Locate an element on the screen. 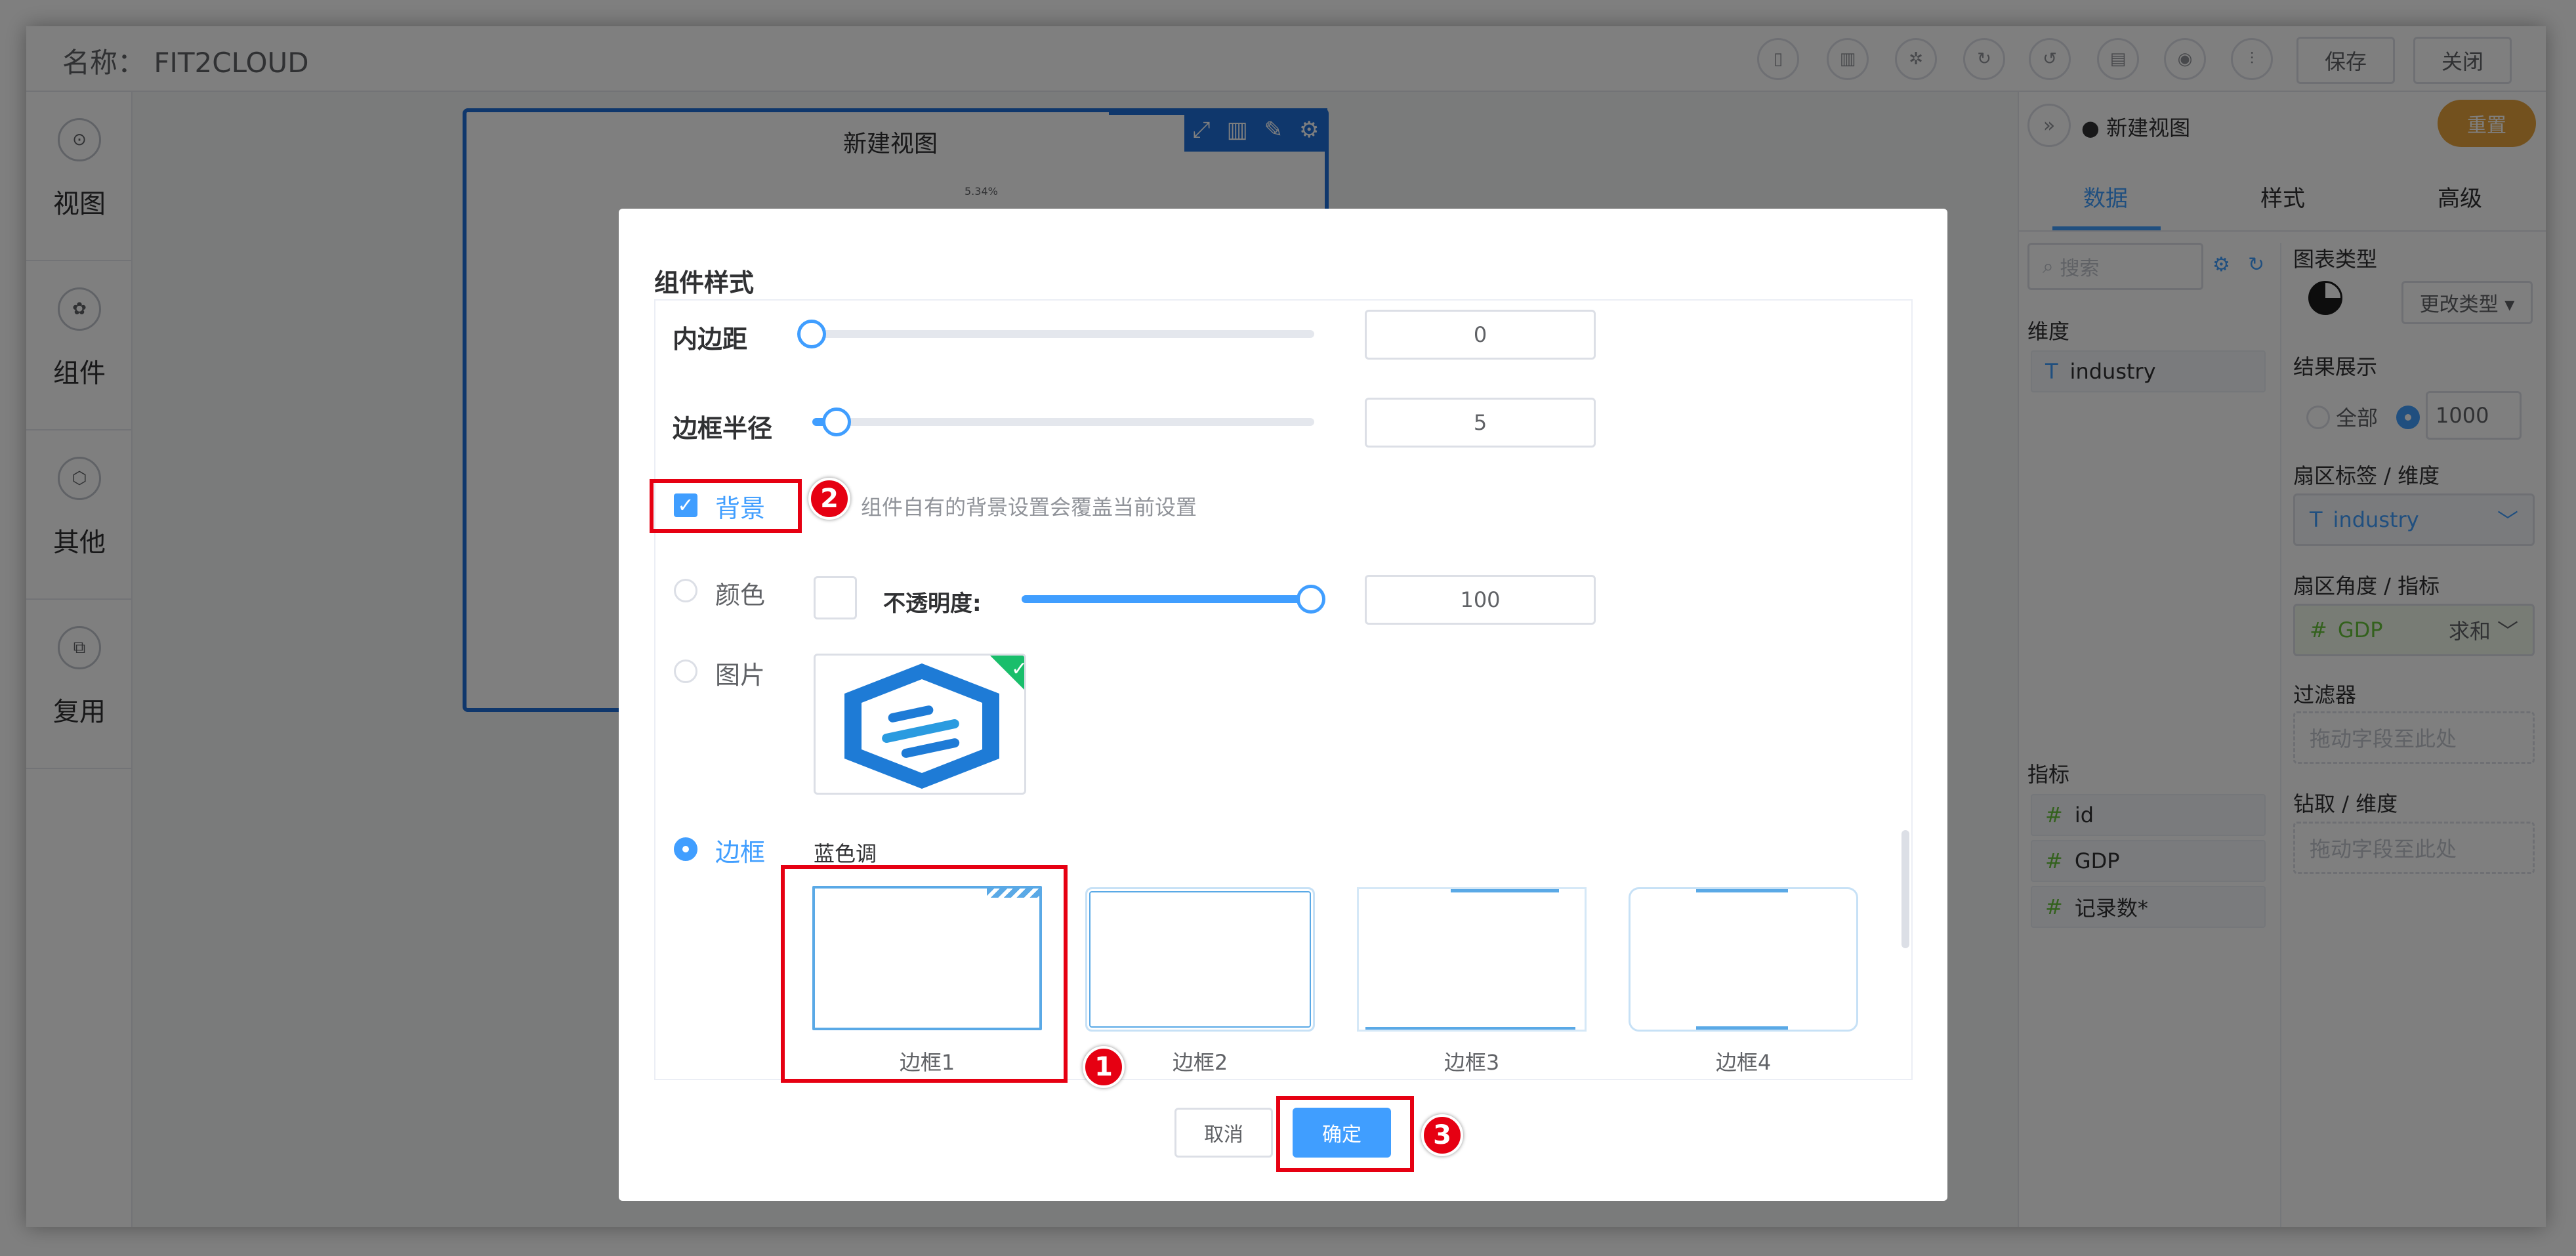 The width and height of the screenshot is (2576, 1256). background-hint: 组件自有的背景设置会覆盖当前设置 is located at coordinates (1029, 507).